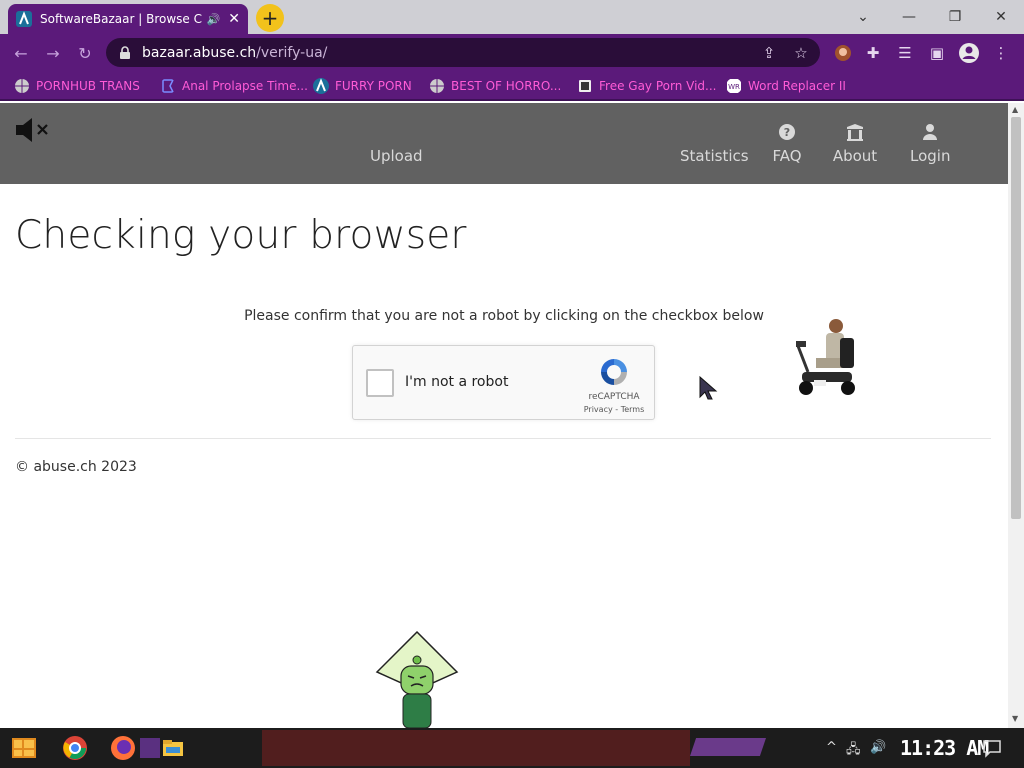 The image size is (1024, 768). What do you see at coordinates (825, 357) in the screenshot?
I see `scooter-person-sticker` at bounding box center [825, 357].